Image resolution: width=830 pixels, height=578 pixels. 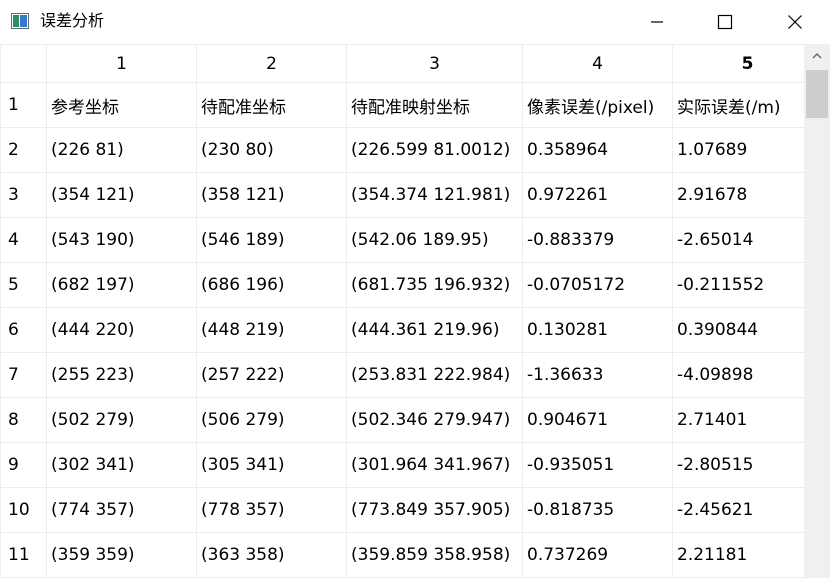 I want to click on title-bar: 误差分析, so click(x=415, y=22).